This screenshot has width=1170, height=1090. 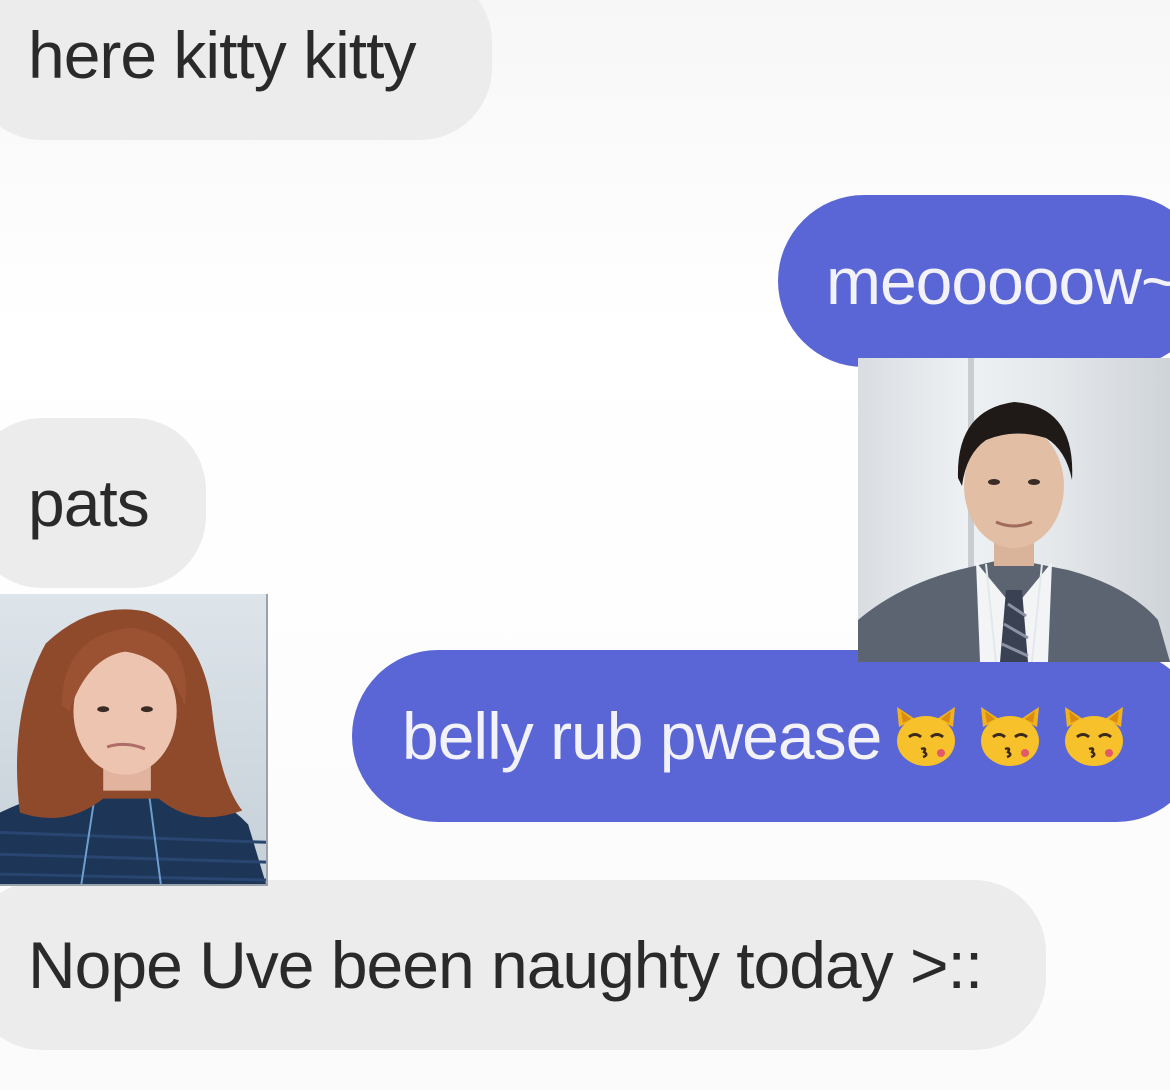 I want to click on man-in-suit-photo, so click(x=1014, y=510).